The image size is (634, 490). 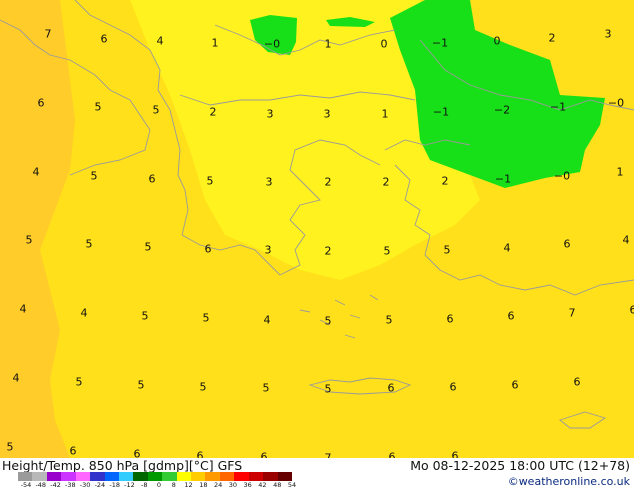 I want to click on scale-tick-label: 24, so click(x=218, y=485).